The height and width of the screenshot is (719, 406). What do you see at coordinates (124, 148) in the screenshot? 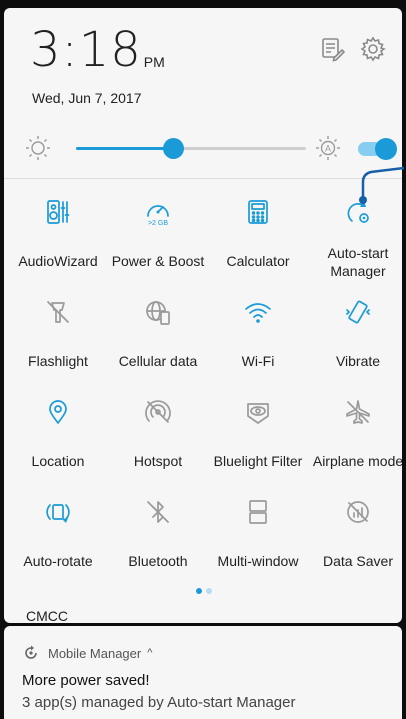
I see `brightness-slider-fill` at bounding box center [124, 148].